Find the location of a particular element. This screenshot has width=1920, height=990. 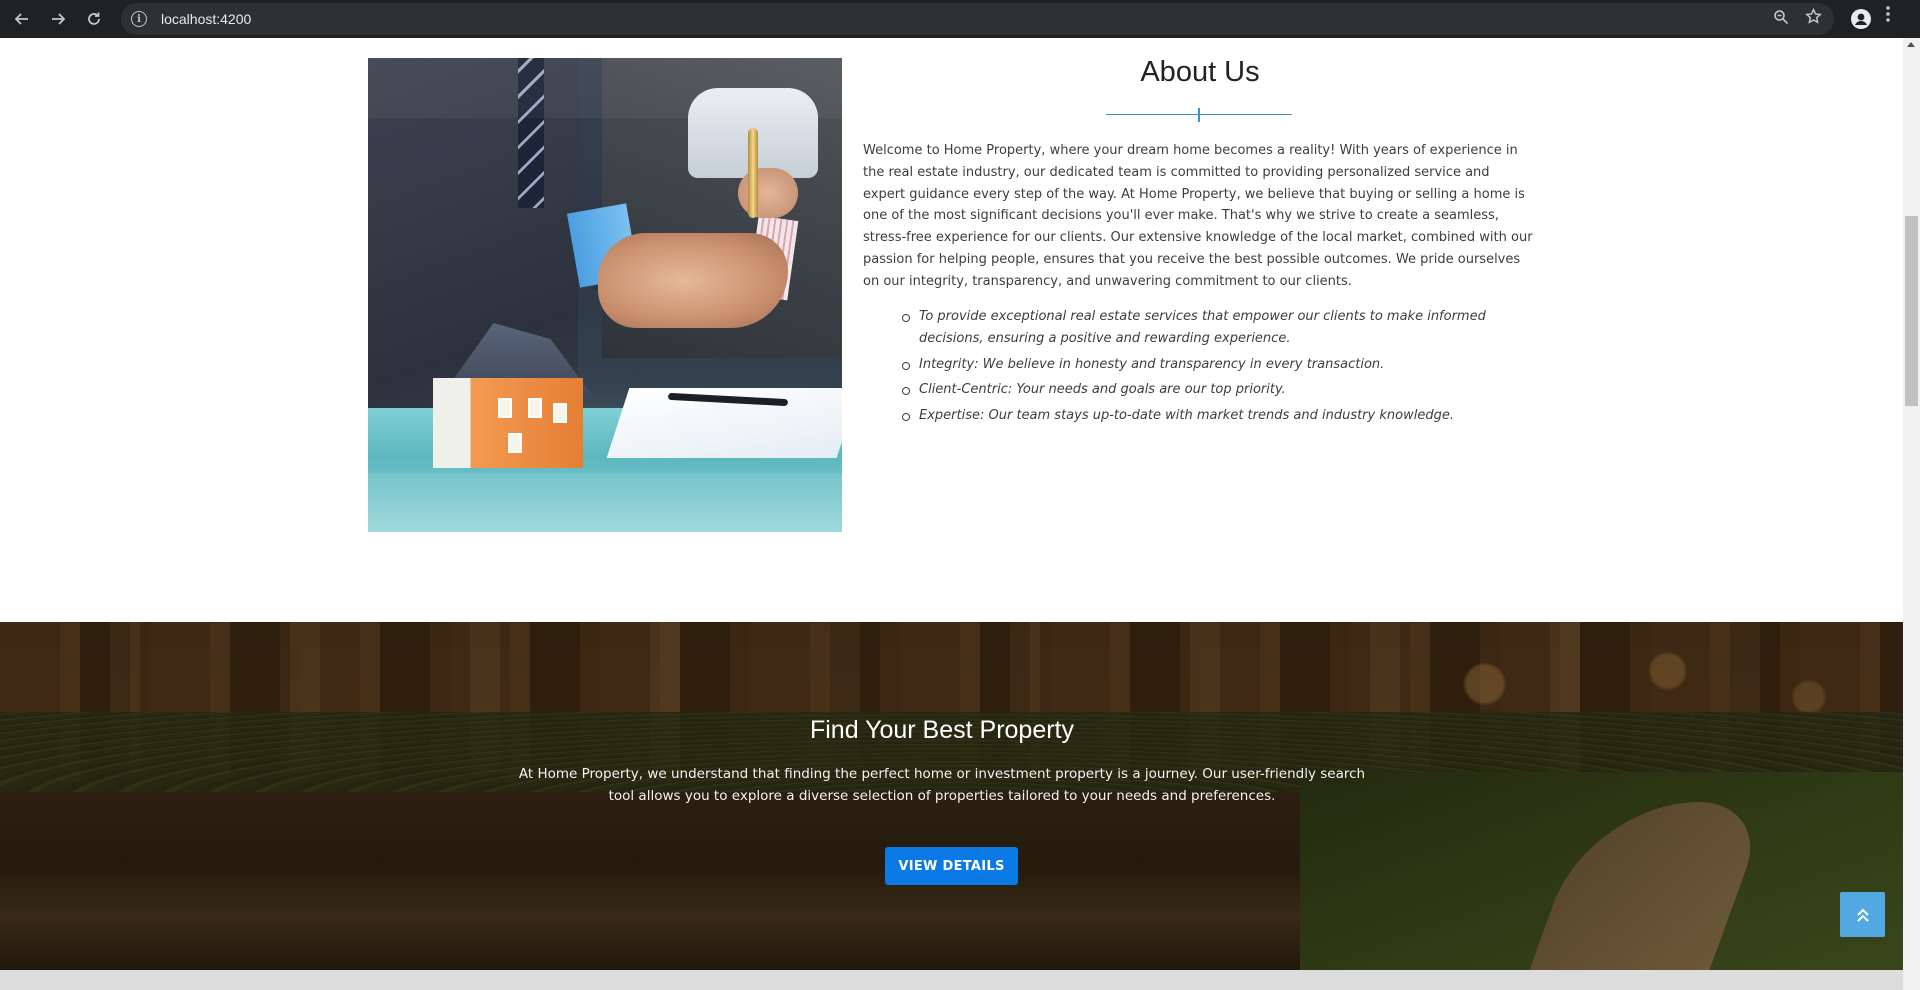

about-title: About Us is located at coordinates (1200, 72).